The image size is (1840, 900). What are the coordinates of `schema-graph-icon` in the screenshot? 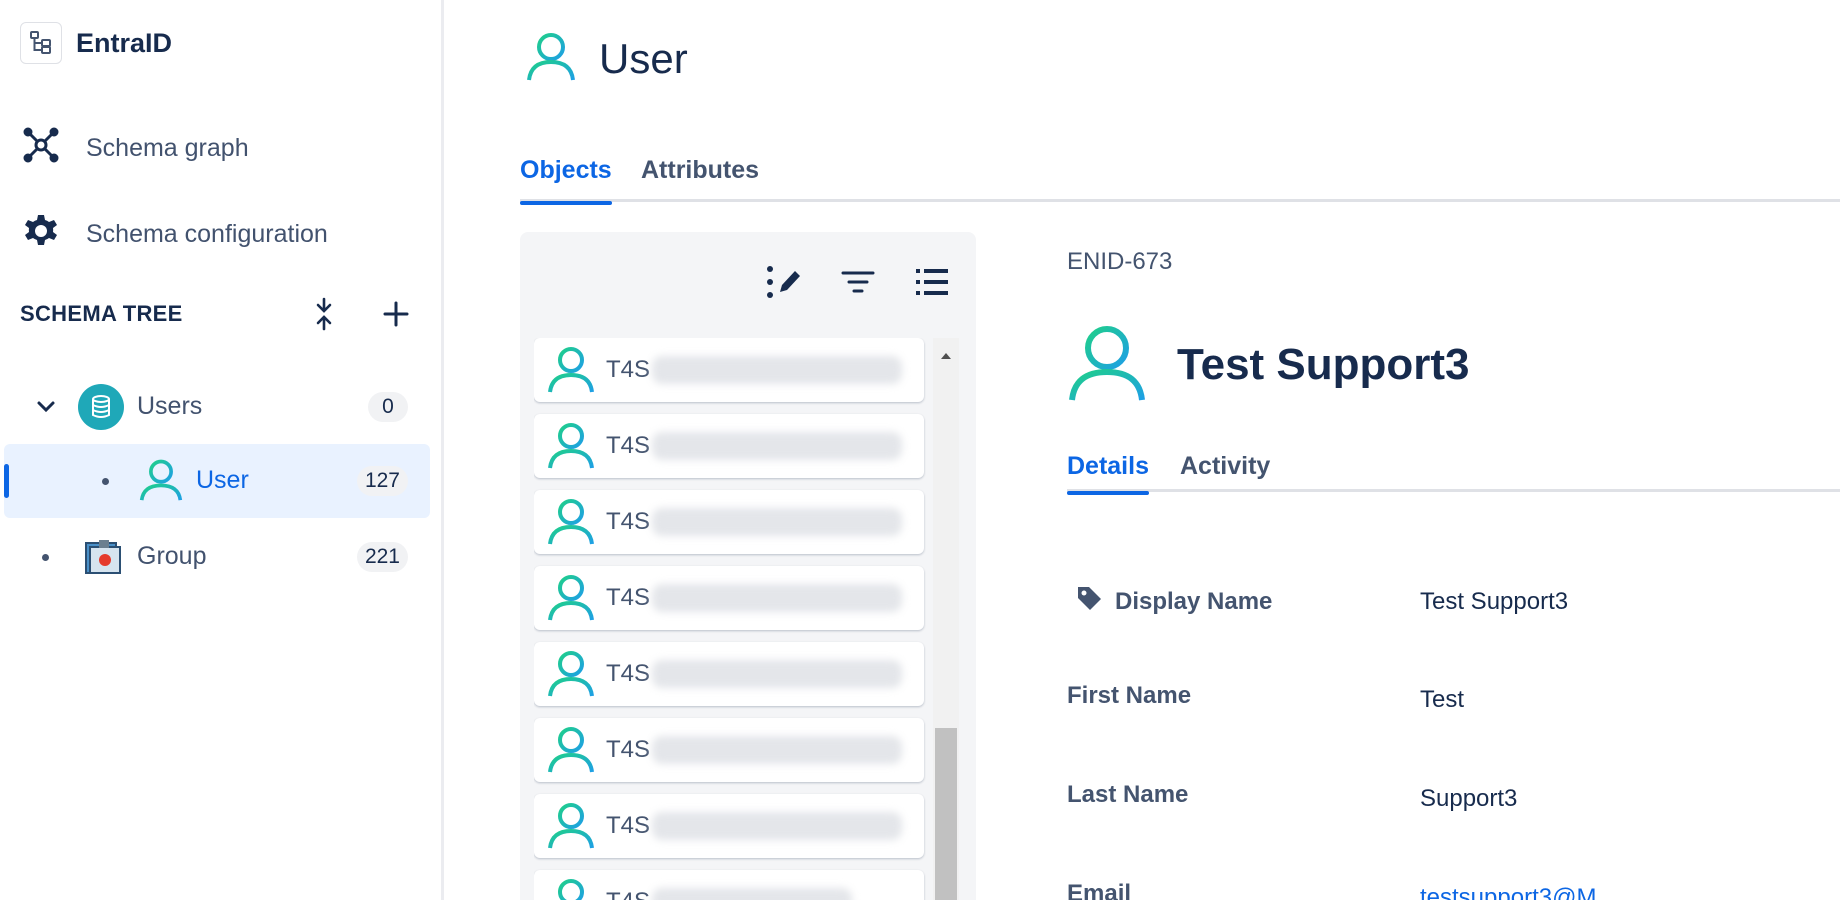 It's located at (41, 148).